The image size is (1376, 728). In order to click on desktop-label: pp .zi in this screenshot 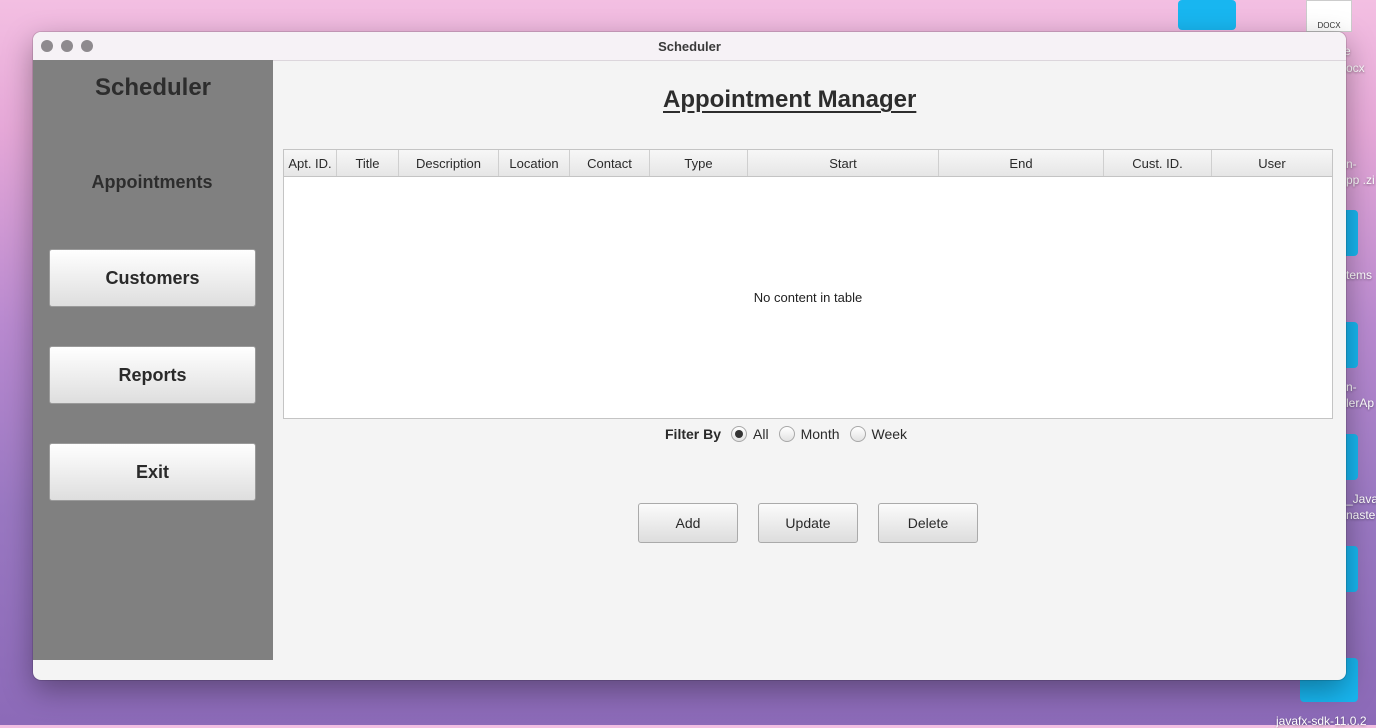, I will do `click(1360, 180)`.